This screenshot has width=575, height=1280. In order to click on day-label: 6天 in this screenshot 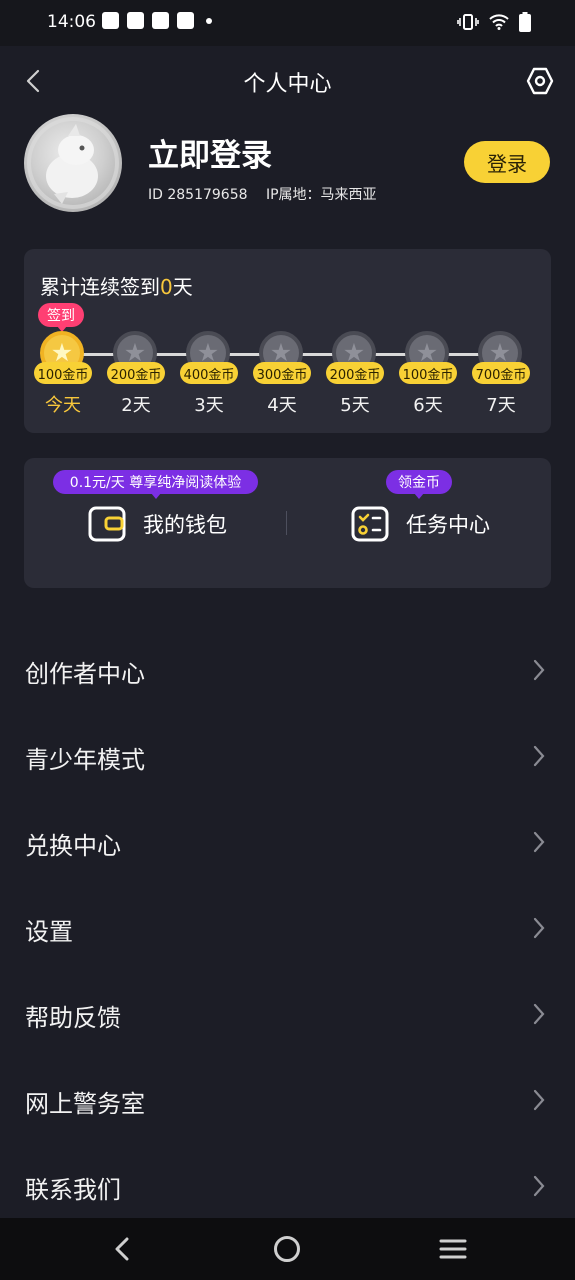, I will do `click(428, 405)`.